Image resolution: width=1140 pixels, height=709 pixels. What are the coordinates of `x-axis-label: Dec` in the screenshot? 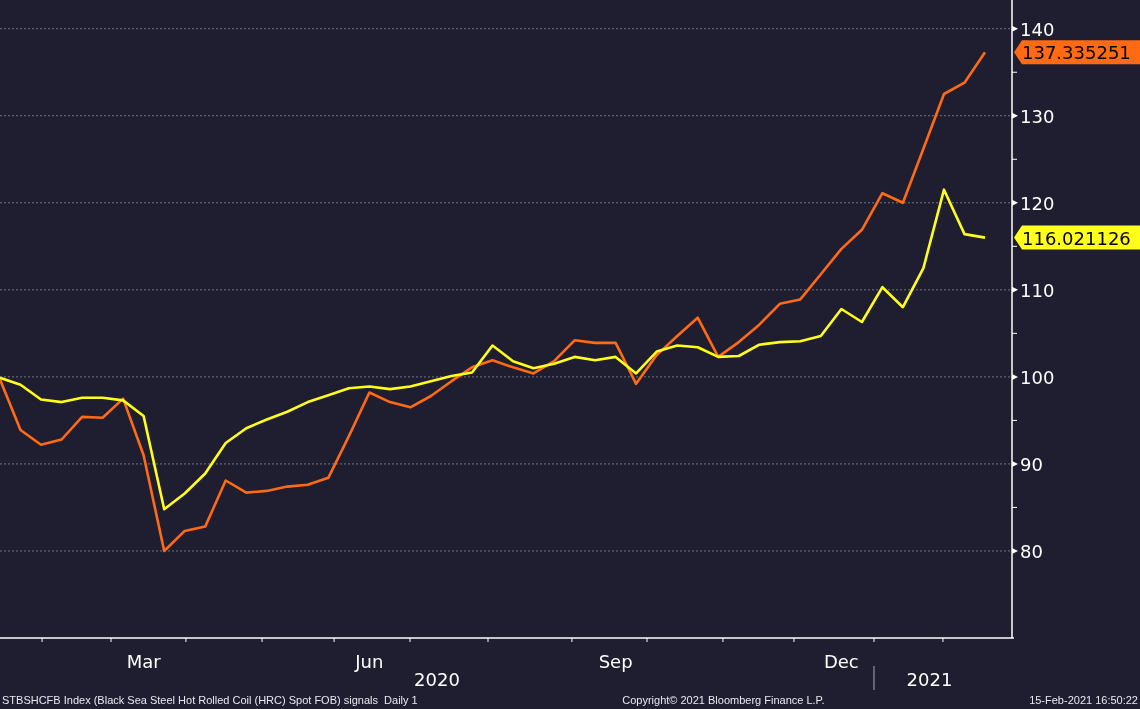 It's located at (841, 661).